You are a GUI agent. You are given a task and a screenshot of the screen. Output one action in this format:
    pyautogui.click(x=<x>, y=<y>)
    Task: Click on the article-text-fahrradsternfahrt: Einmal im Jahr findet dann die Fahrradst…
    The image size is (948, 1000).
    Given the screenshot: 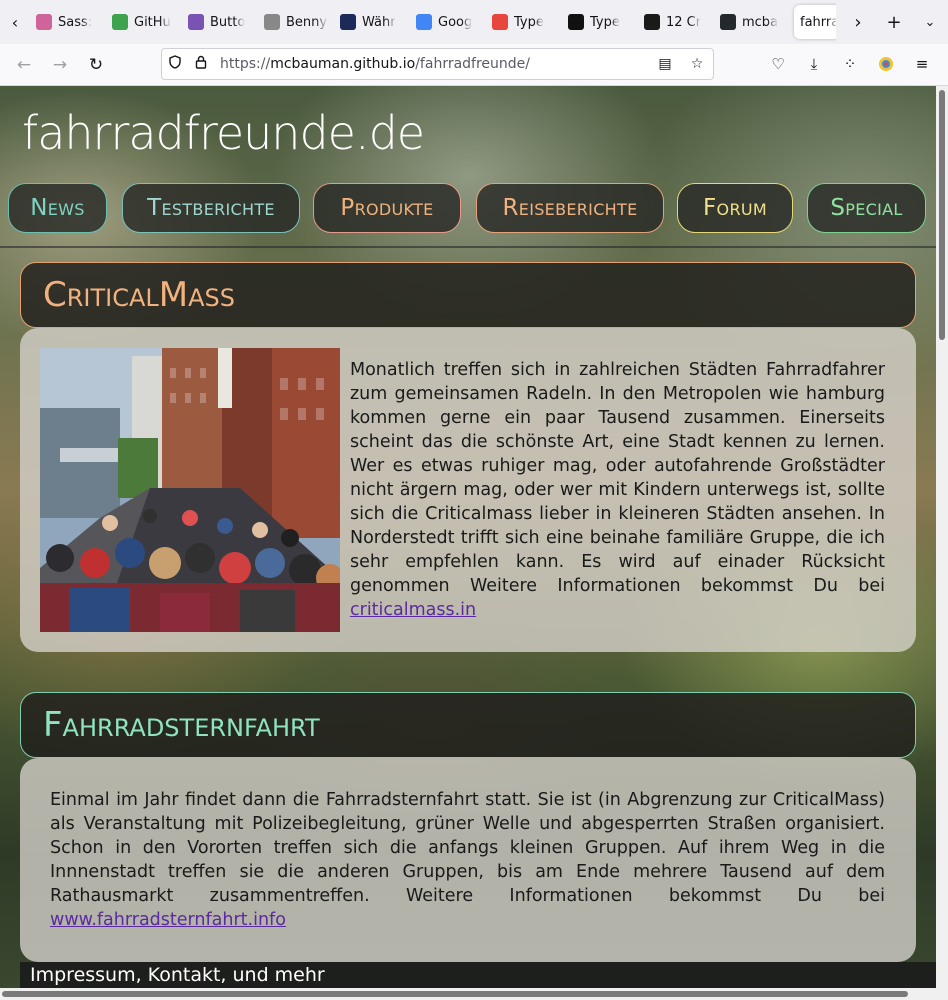 What is the action you would take?
    pyautogui.click(x=467, y=860)
    